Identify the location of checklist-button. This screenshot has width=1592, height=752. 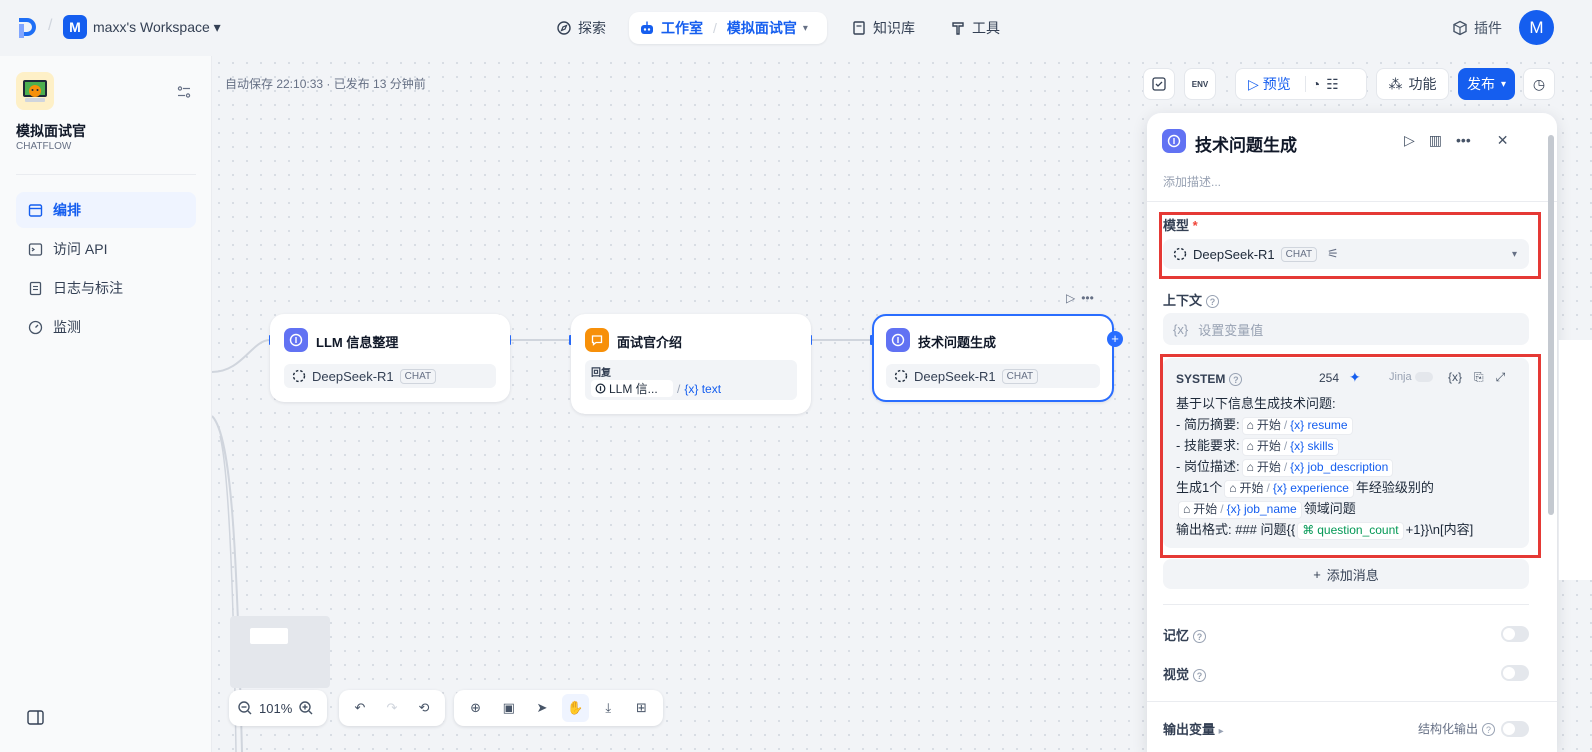
(1159, 84).